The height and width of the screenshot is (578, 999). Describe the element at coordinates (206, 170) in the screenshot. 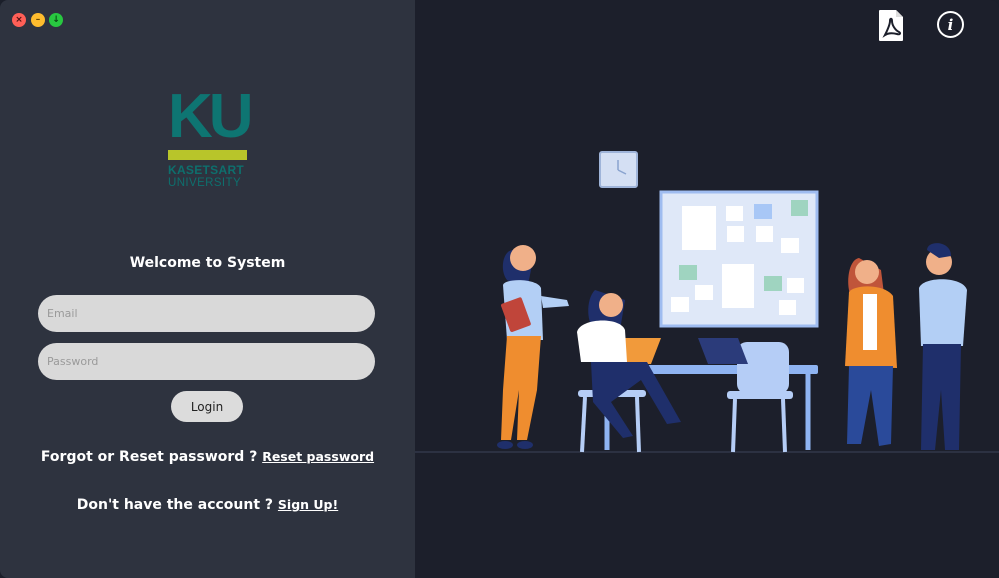

I see `logo-text-line1: KASETSART` at that location.